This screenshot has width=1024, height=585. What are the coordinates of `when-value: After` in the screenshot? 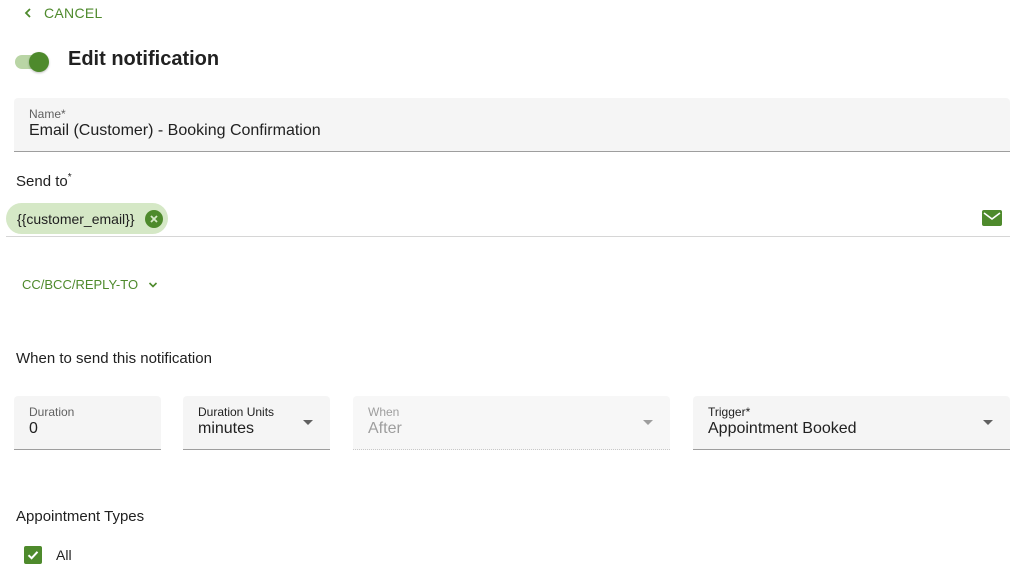 It's located at (385, 428).